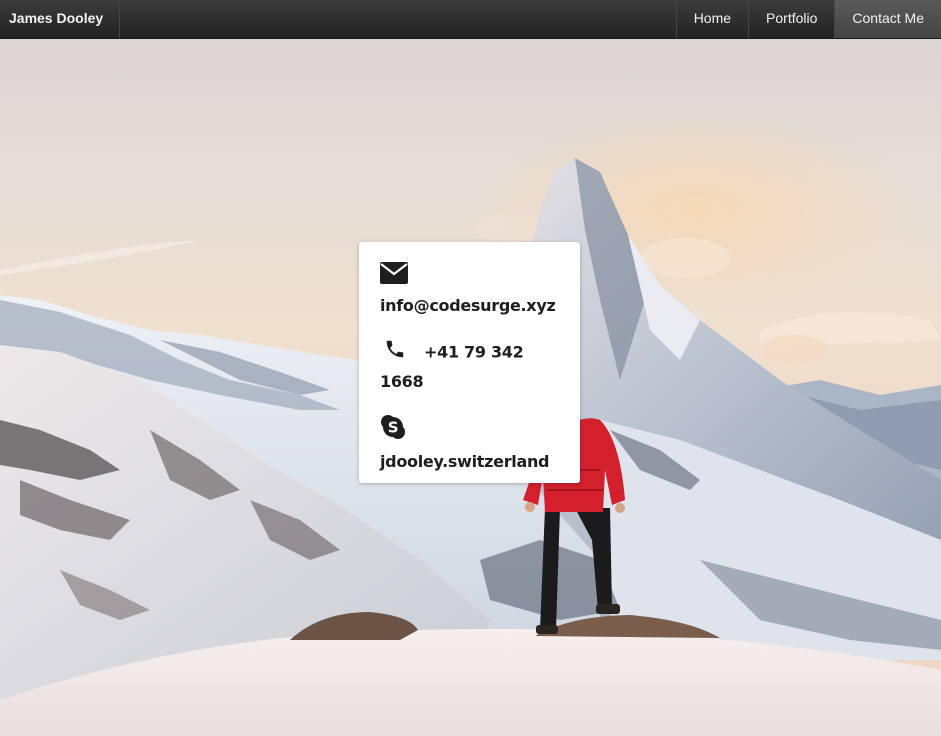  What do you see at coordinates (475, 444) in the screenshot?
I see `skype-contact: S jdooley.switzerland` at bounding box center [475, 444].